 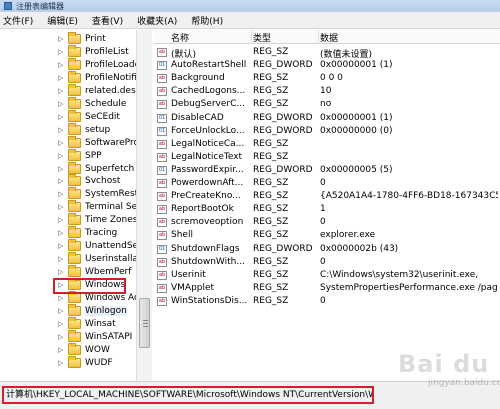 I want to click on tree-item-label: WinSATAPI, so click(x=109, y=336).